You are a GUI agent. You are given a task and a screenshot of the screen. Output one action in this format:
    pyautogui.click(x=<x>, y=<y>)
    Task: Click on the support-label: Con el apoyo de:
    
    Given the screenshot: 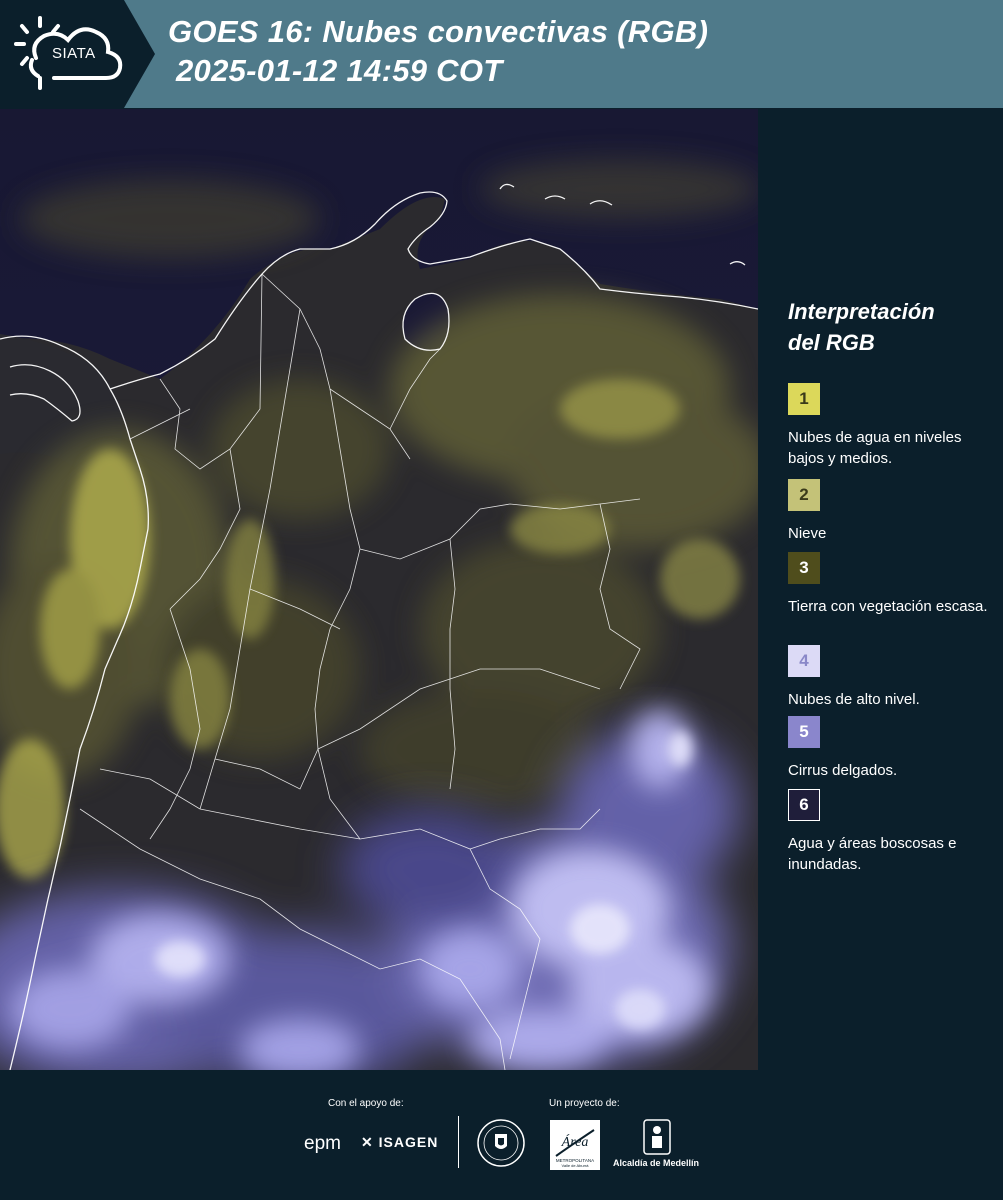 What is the action you would take?
    pyautogui.click(x=366, y=1103)
    